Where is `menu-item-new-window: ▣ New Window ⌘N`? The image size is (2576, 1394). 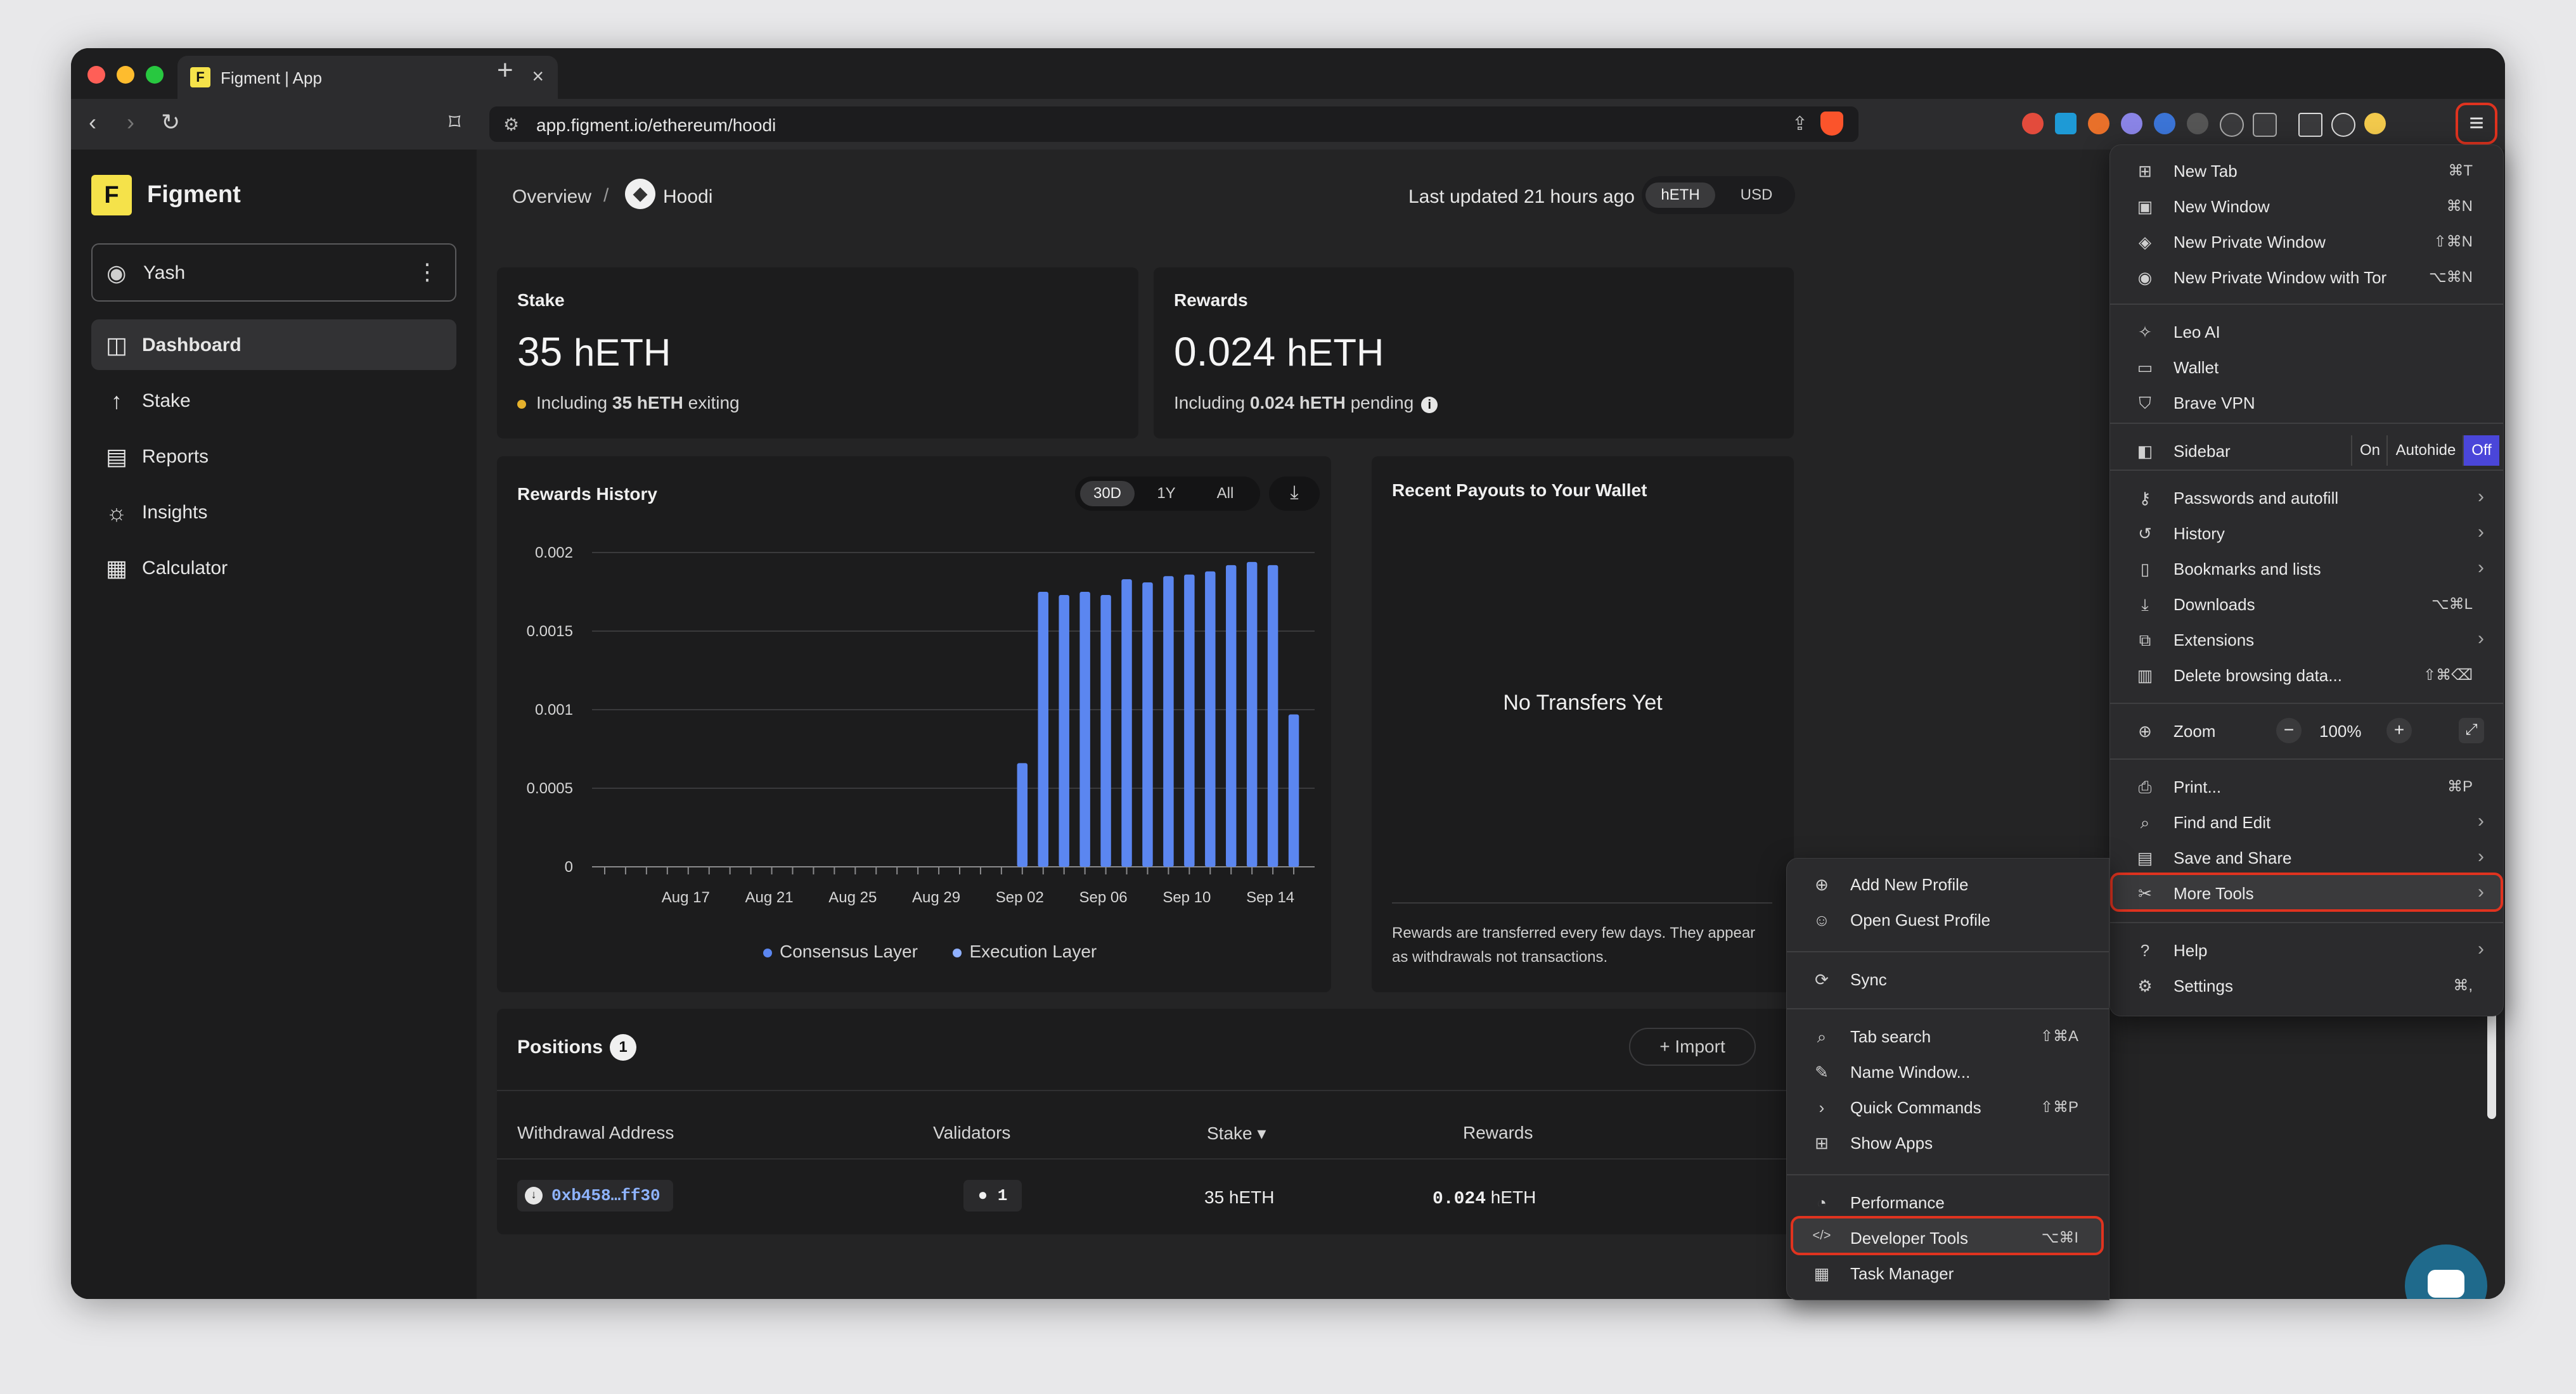 menu-item-new-window: ▣ New Window ⌘N is located at coordinates (2306, 206).